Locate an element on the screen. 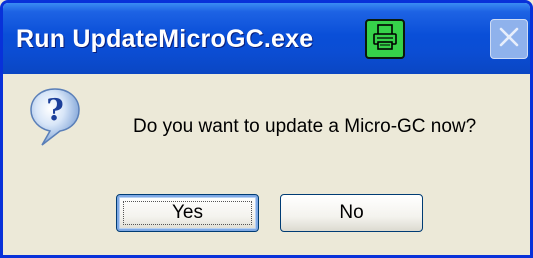  yes-button-label: Yes is located at coordinates (187, 212).